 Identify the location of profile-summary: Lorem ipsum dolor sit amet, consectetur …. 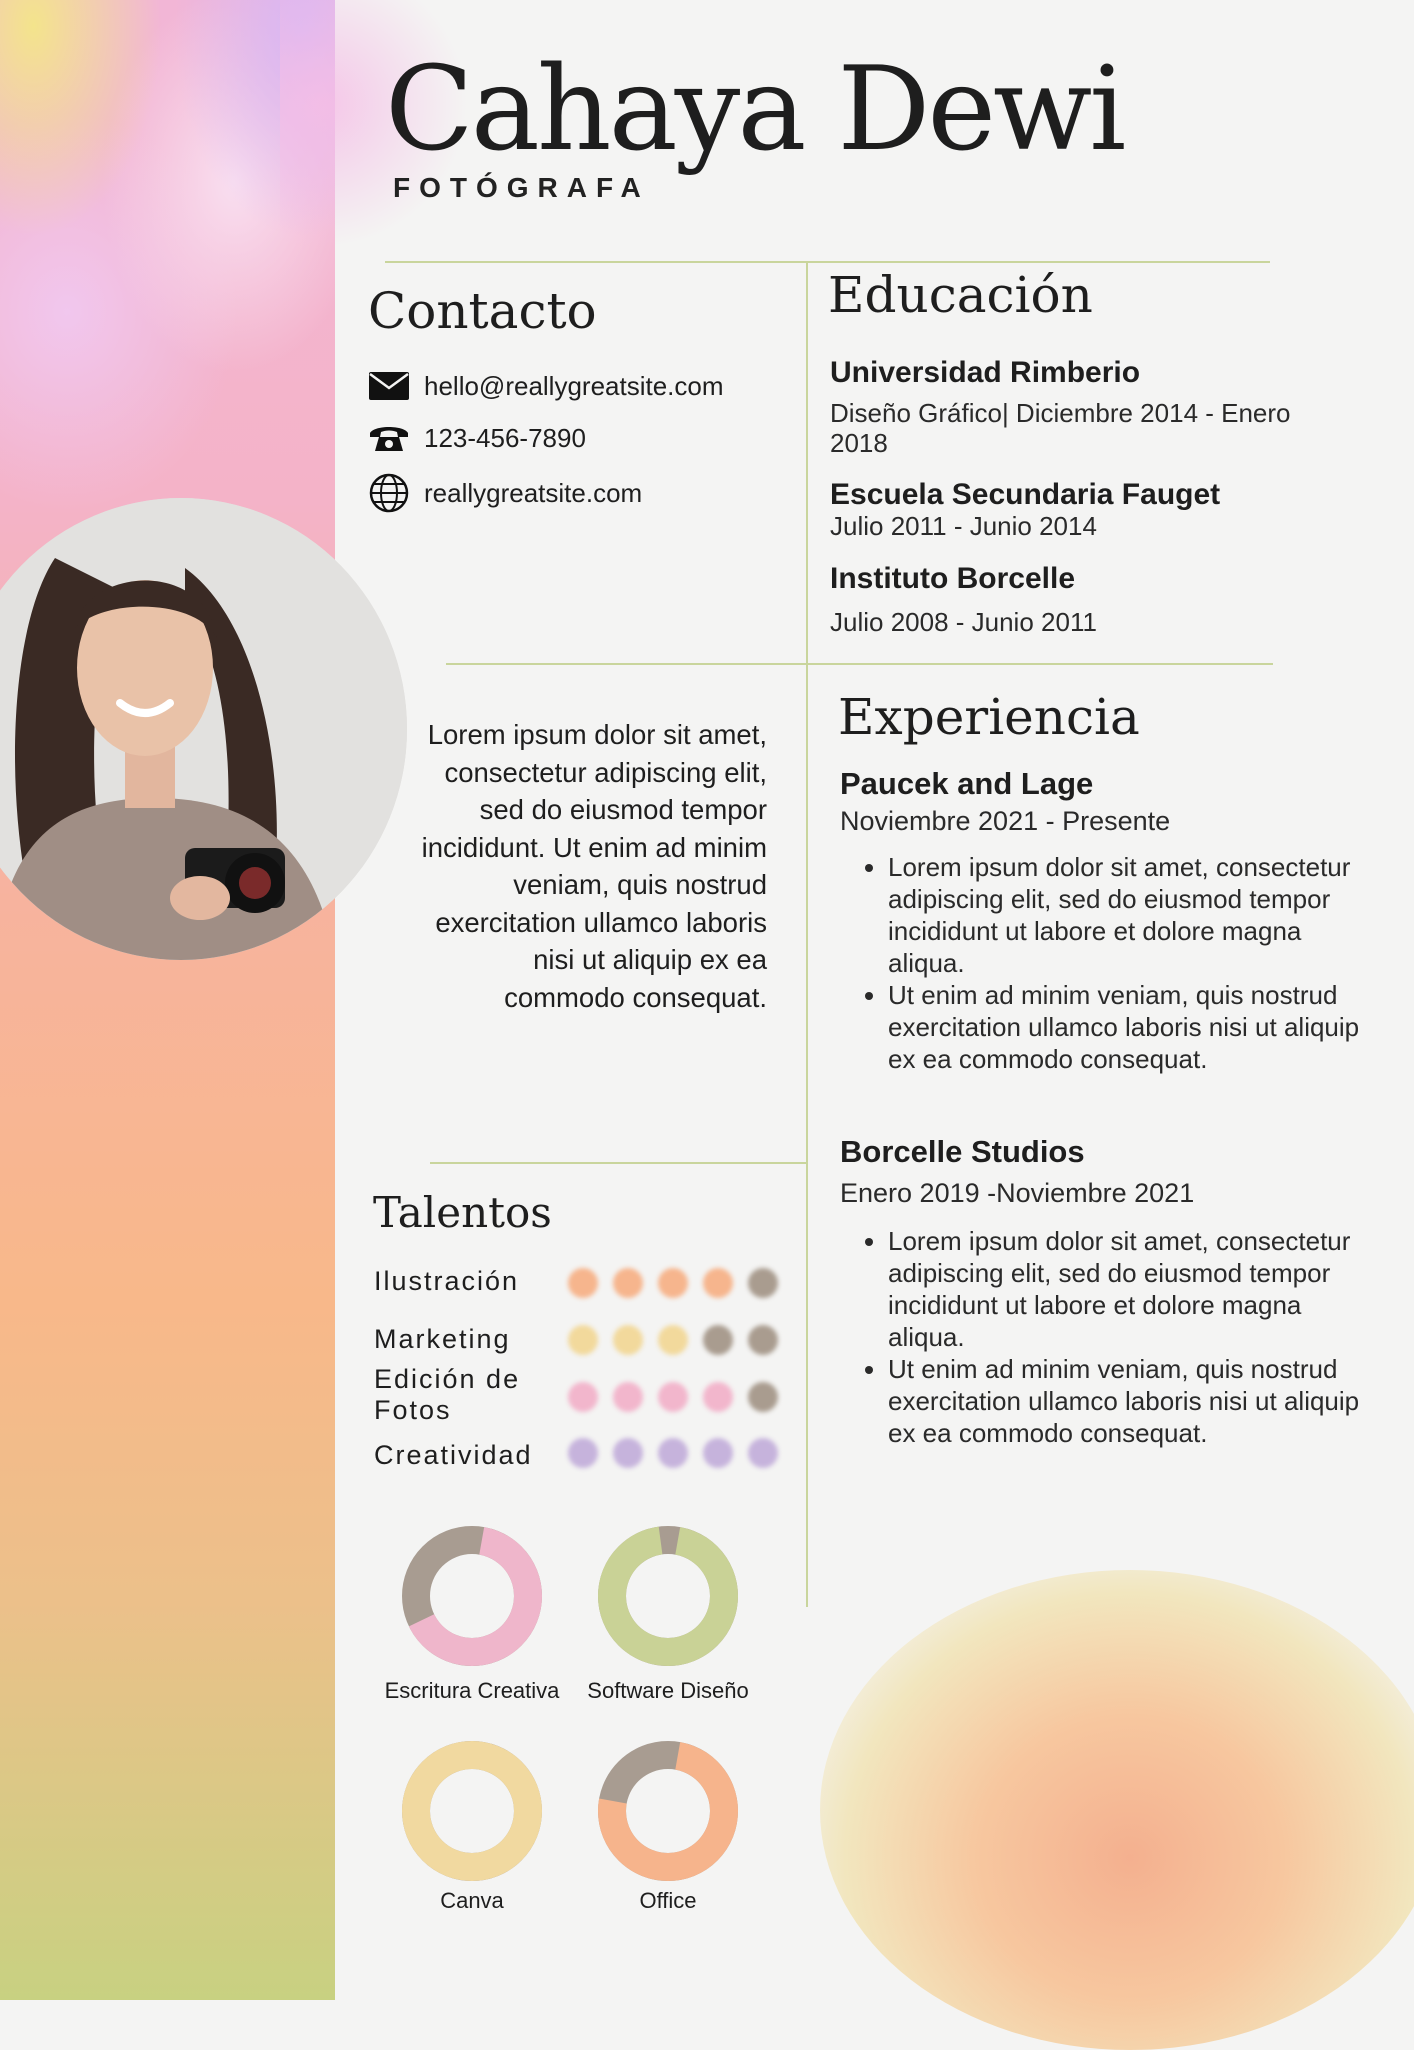
(594, 866).